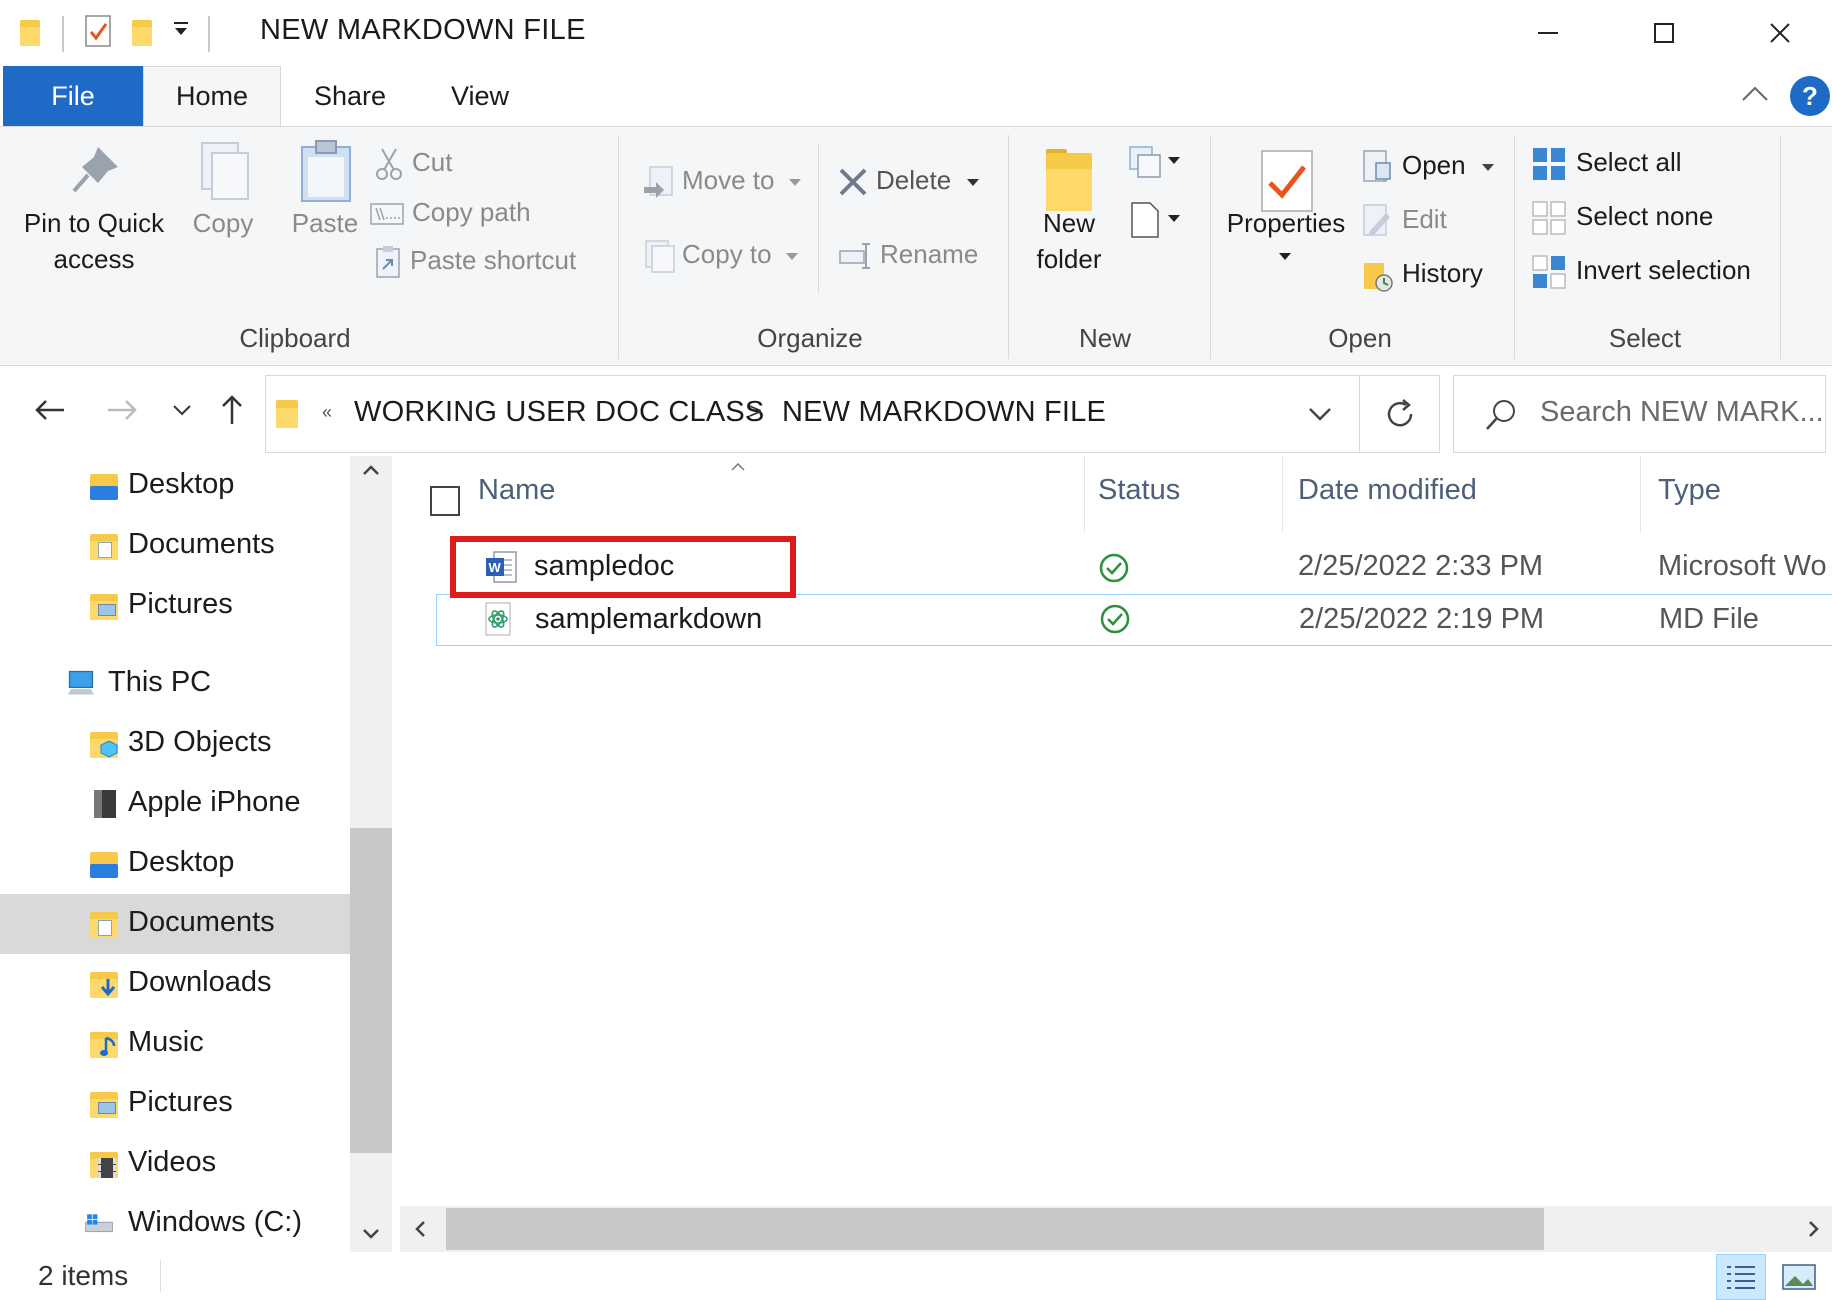 The width and height of the screenshot is (1832, 1300). What do you see at coordinates (175, 744) in the screenshot?
I see `nav-item-3d-objects: 3D Objects` at bounding box center [175, 744].